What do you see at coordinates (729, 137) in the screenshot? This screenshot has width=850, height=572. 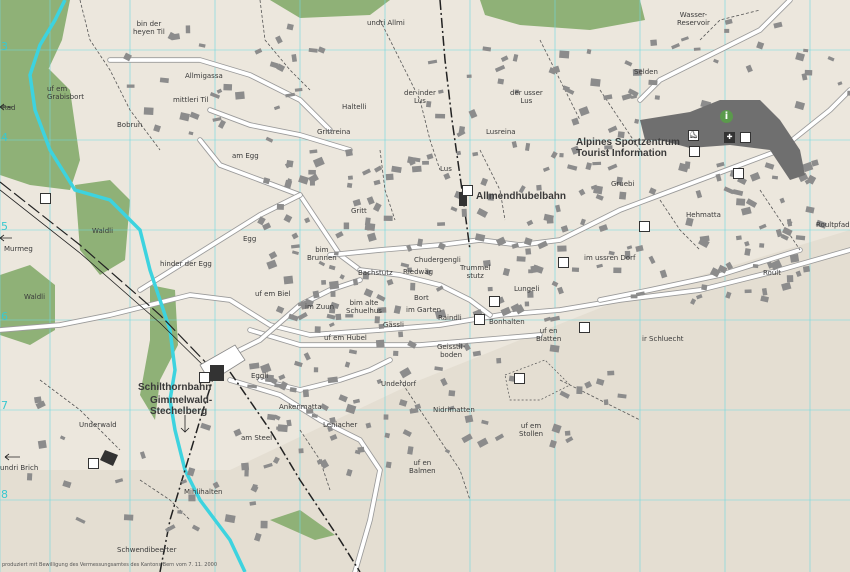 I see `medical-cross-icon: ✚` at bounding box center [729, 137].